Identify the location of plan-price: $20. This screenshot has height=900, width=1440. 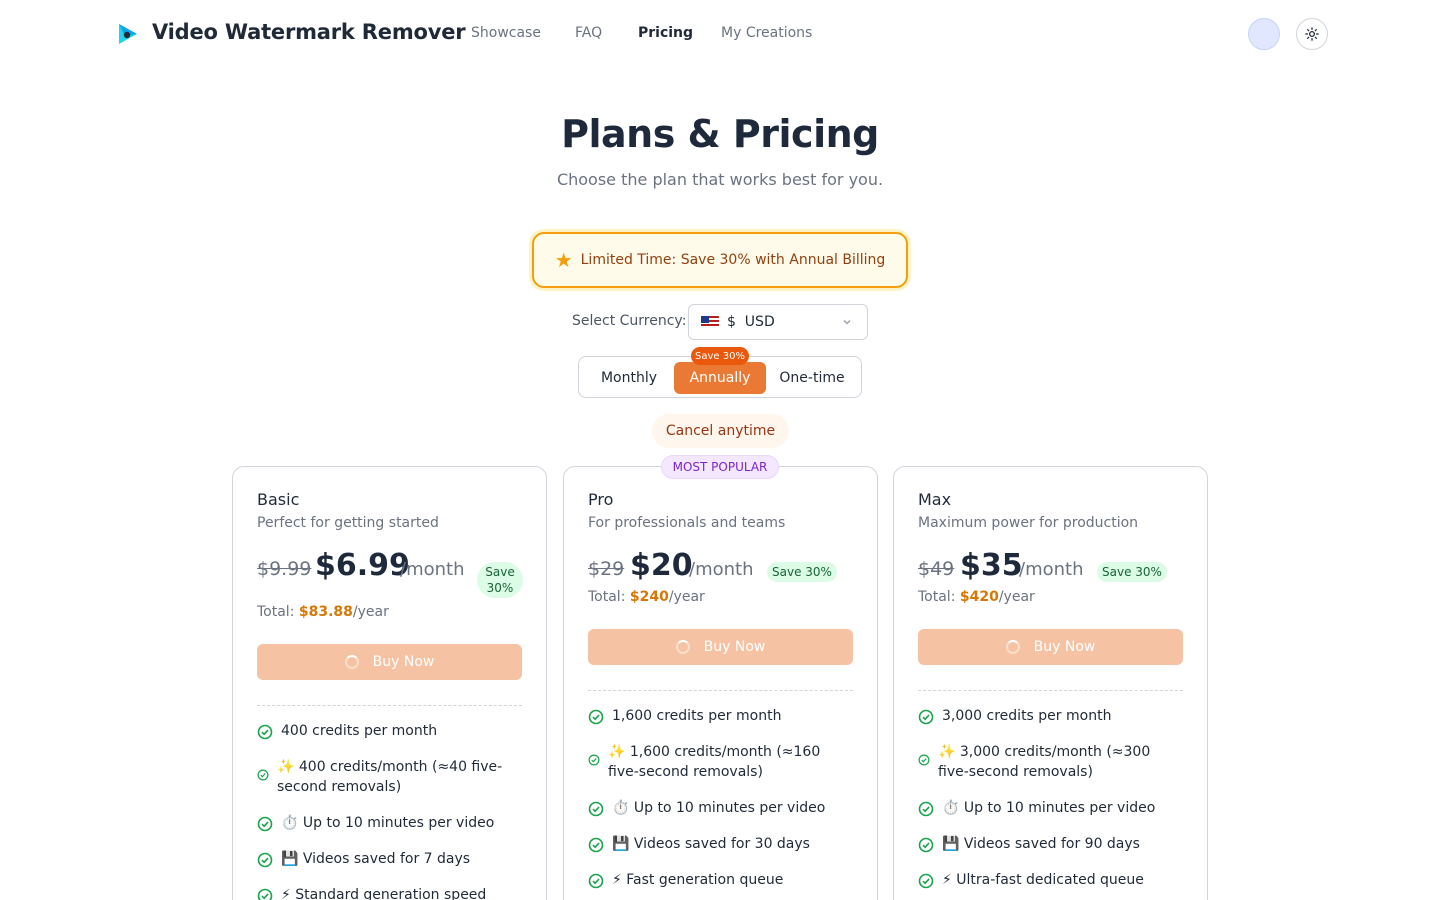
(661, 565).